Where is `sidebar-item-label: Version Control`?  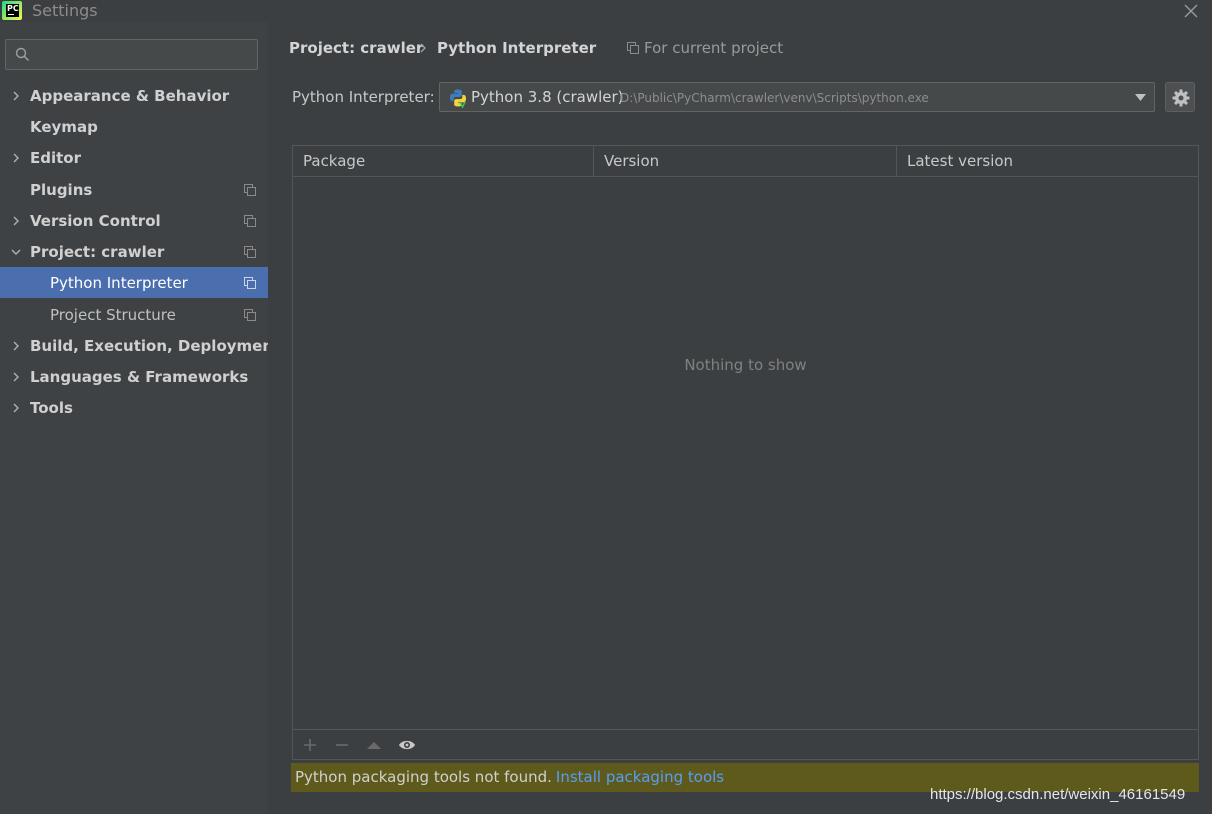 sidebar-item-label: Version Control is located at coordinates (95, 220).